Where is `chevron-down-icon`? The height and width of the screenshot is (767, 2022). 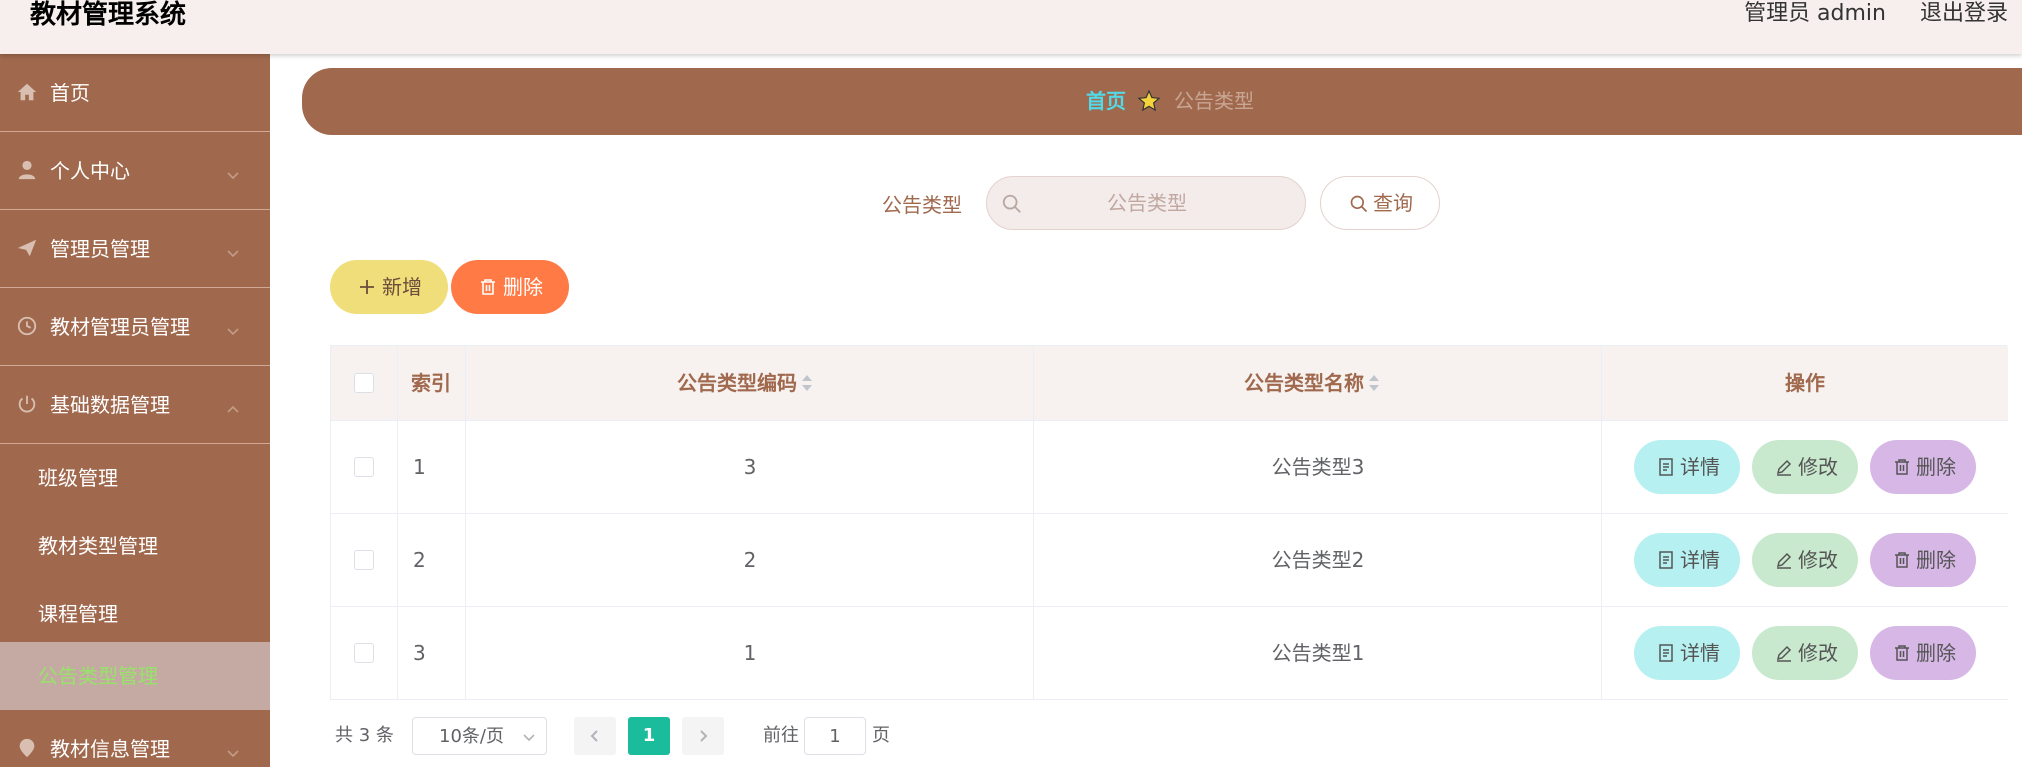 chevron-down-icon is located at coordinates (529, 737).